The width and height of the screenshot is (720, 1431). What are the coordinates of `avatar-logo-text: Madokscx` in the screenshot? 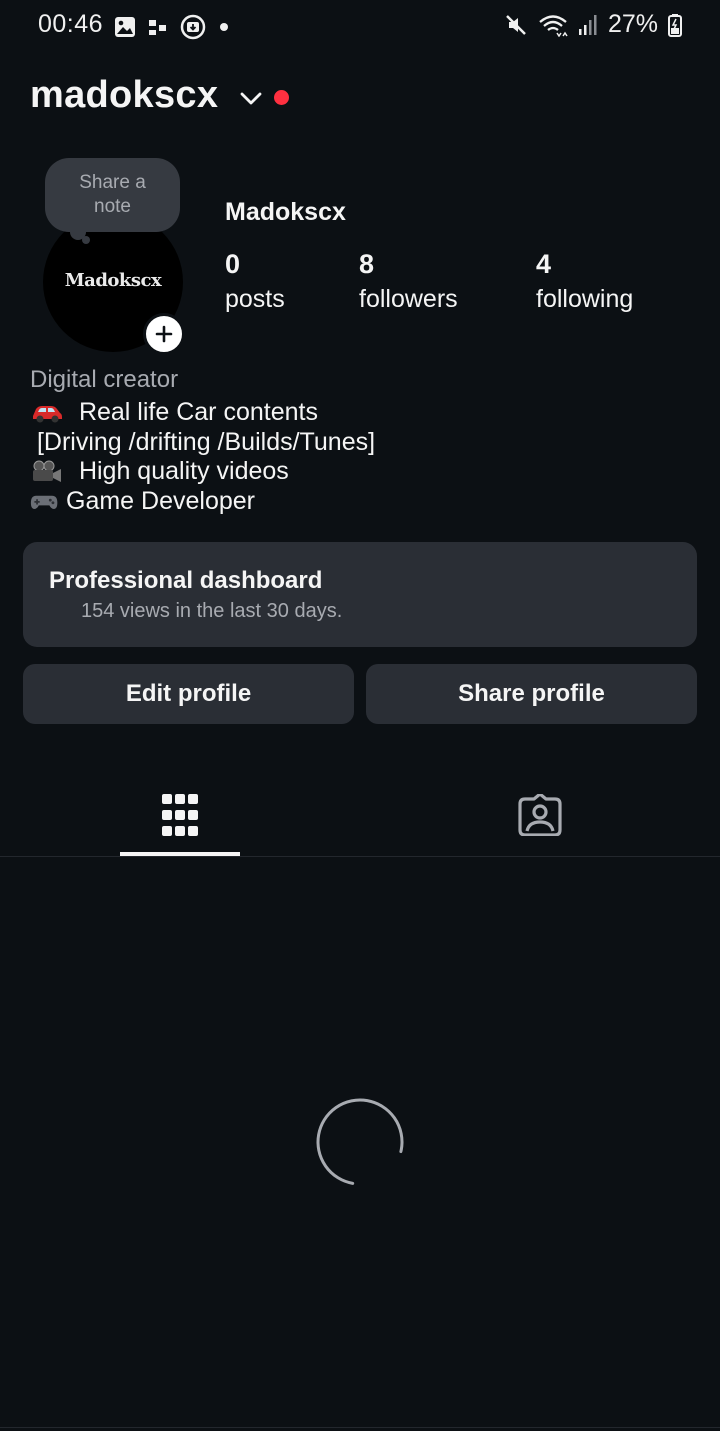 It's located at (113, 280).